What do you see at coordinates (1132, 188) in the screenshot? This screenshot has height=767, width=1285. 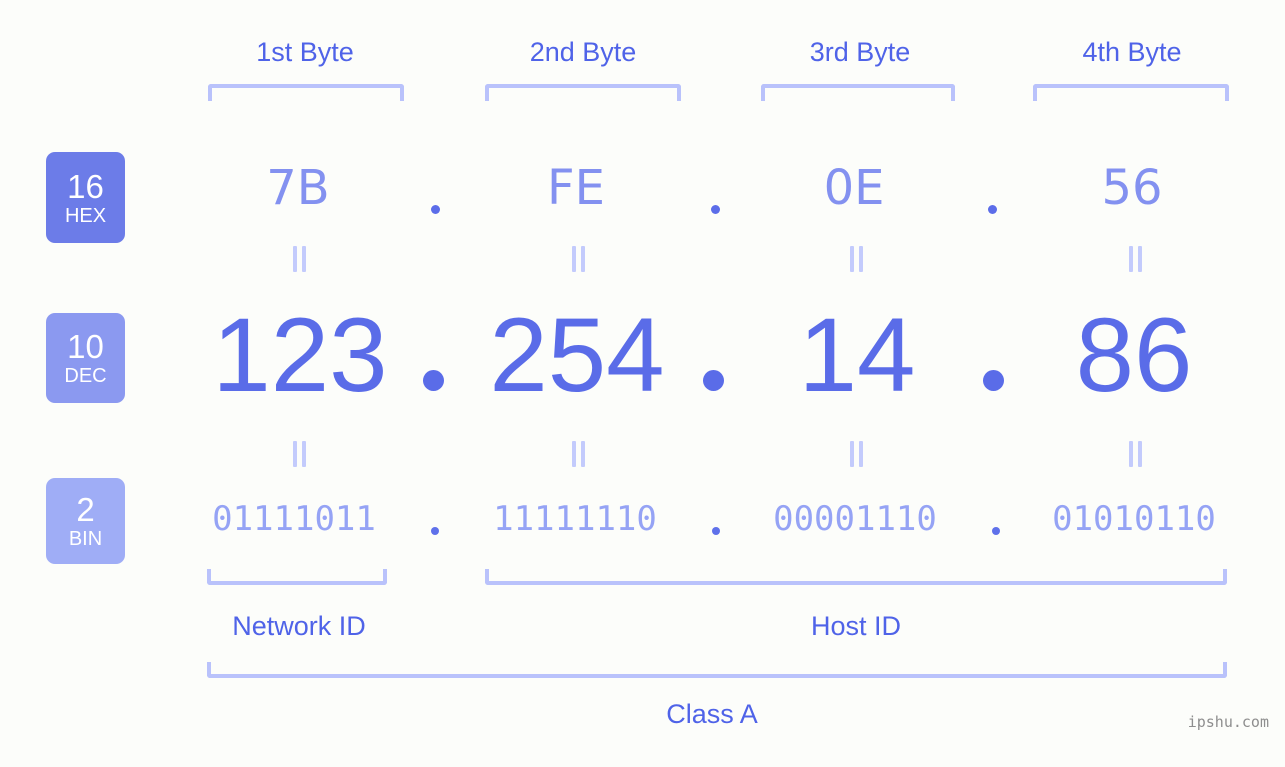 I see `hex-value-4: 56` at bounding box center [1132, 188].